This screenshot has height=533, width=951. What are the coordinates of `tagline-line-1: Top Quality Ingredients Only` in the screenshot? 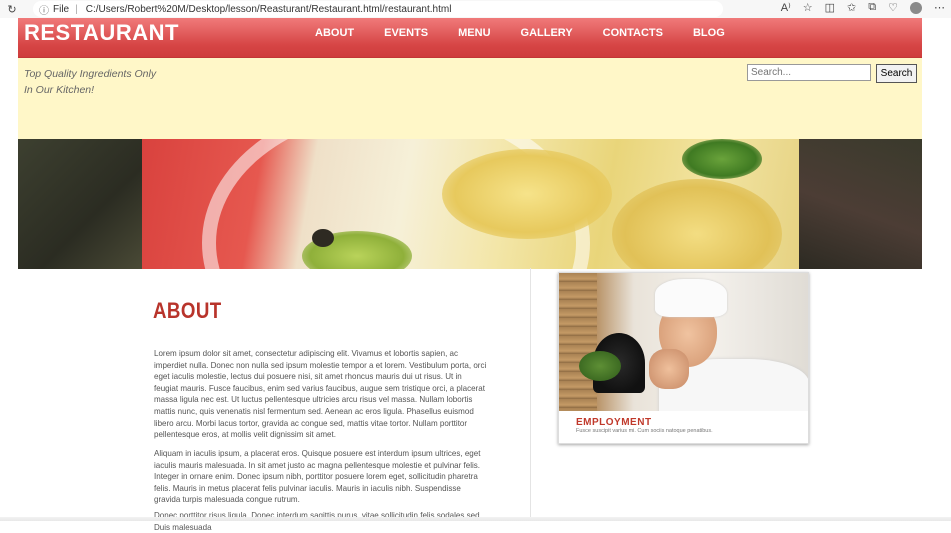 It's located at (90, 74).